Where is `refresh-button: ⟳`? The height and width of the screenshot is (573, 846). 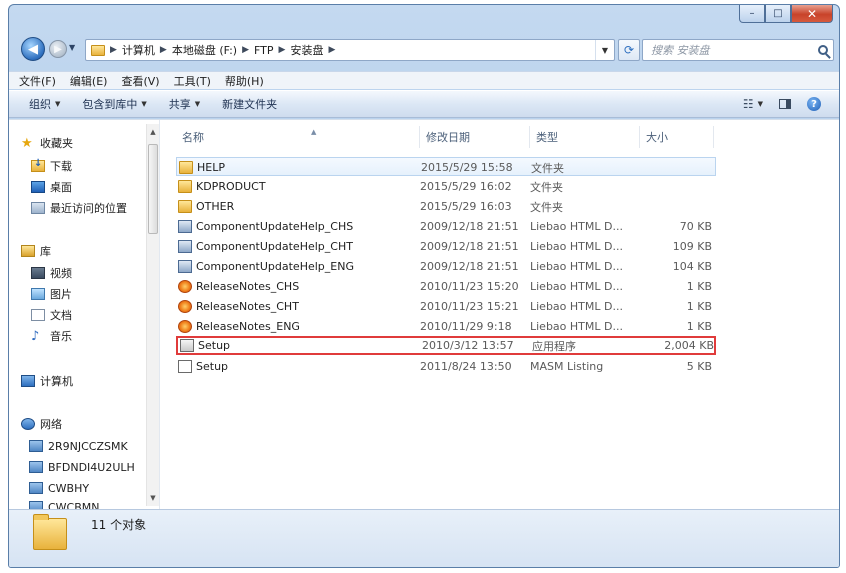
refresh-button: ⟳ is located at coordinates (629, 50).